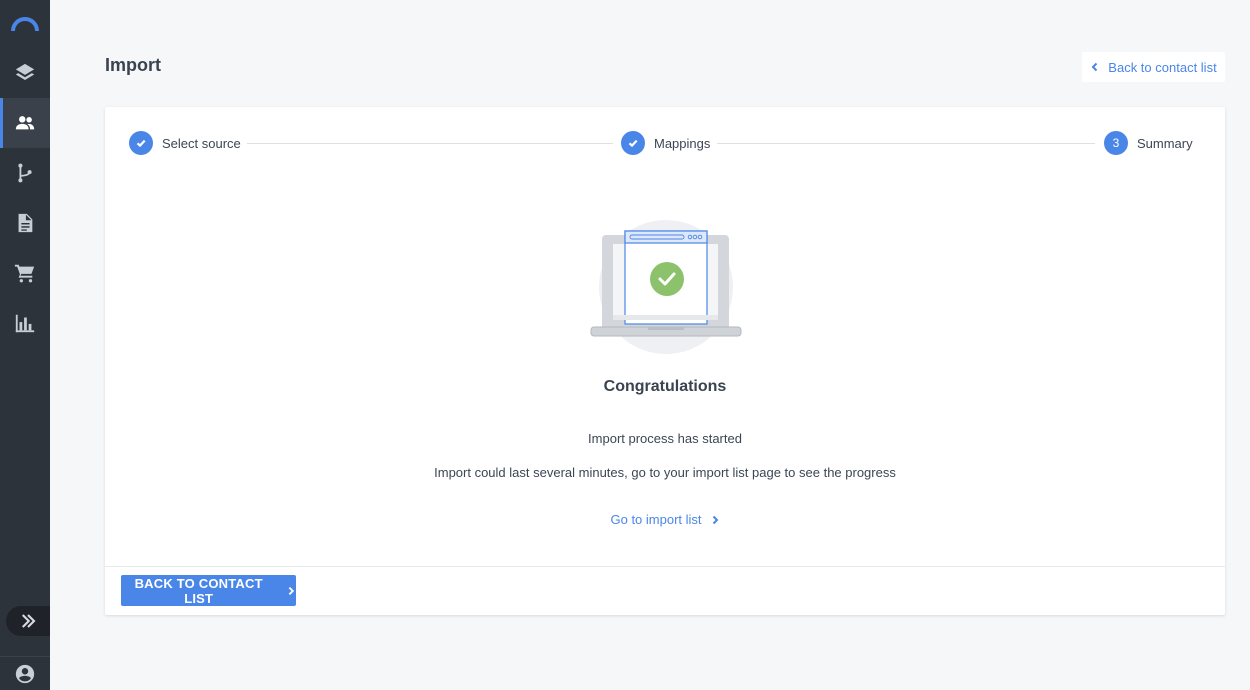  I want to click on step-label: Mappings, so click(682, 143).